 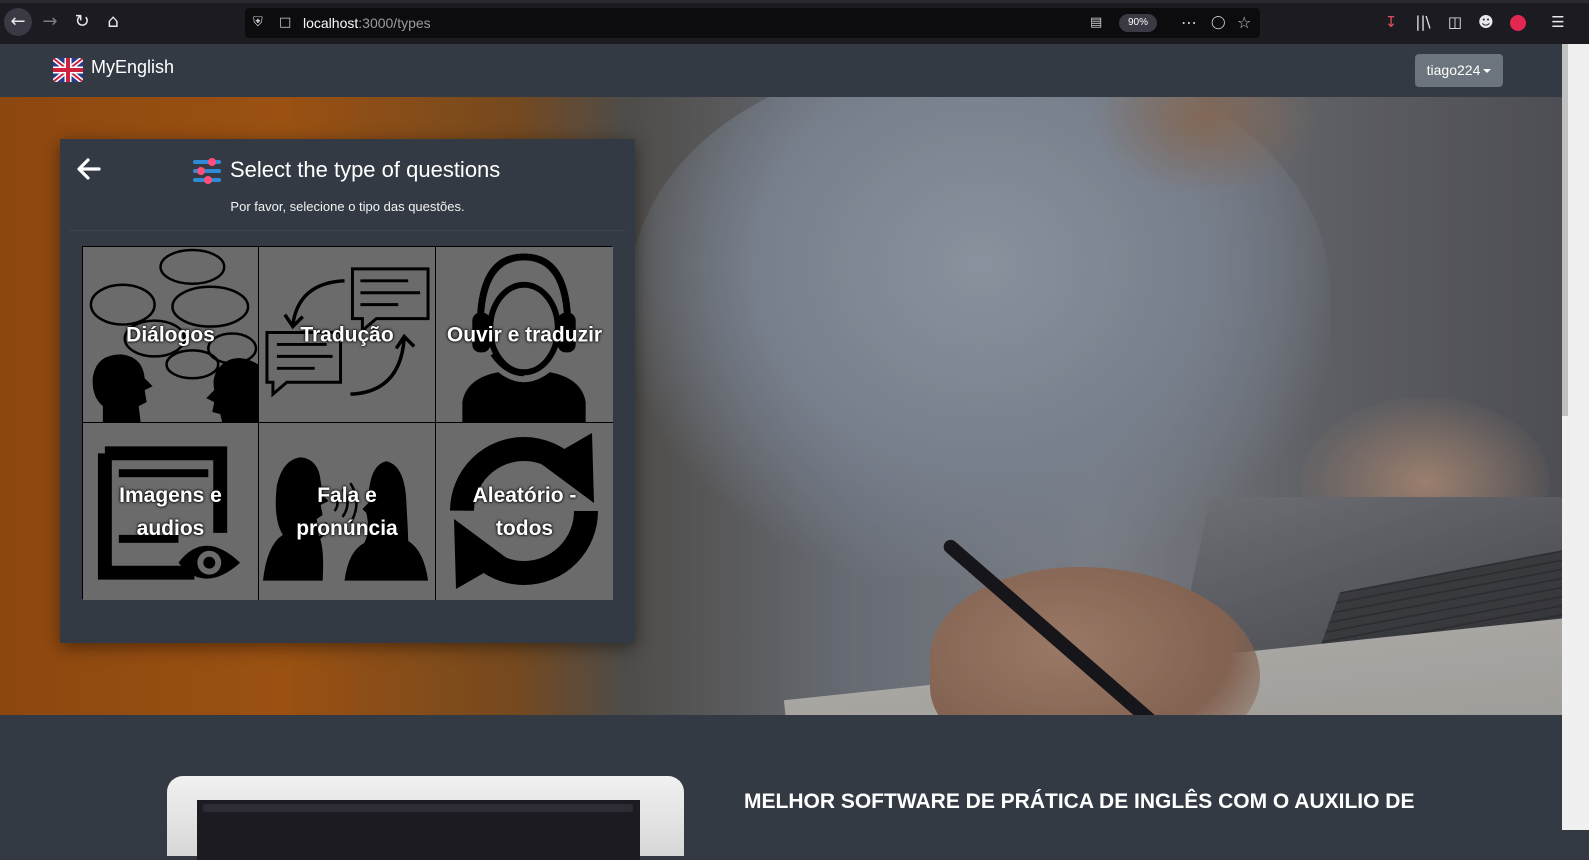 What do you see at coordinates (1189, 23) in the screenshot?
I see `more-icon: ⋯` at bounding box center [1189, 23].